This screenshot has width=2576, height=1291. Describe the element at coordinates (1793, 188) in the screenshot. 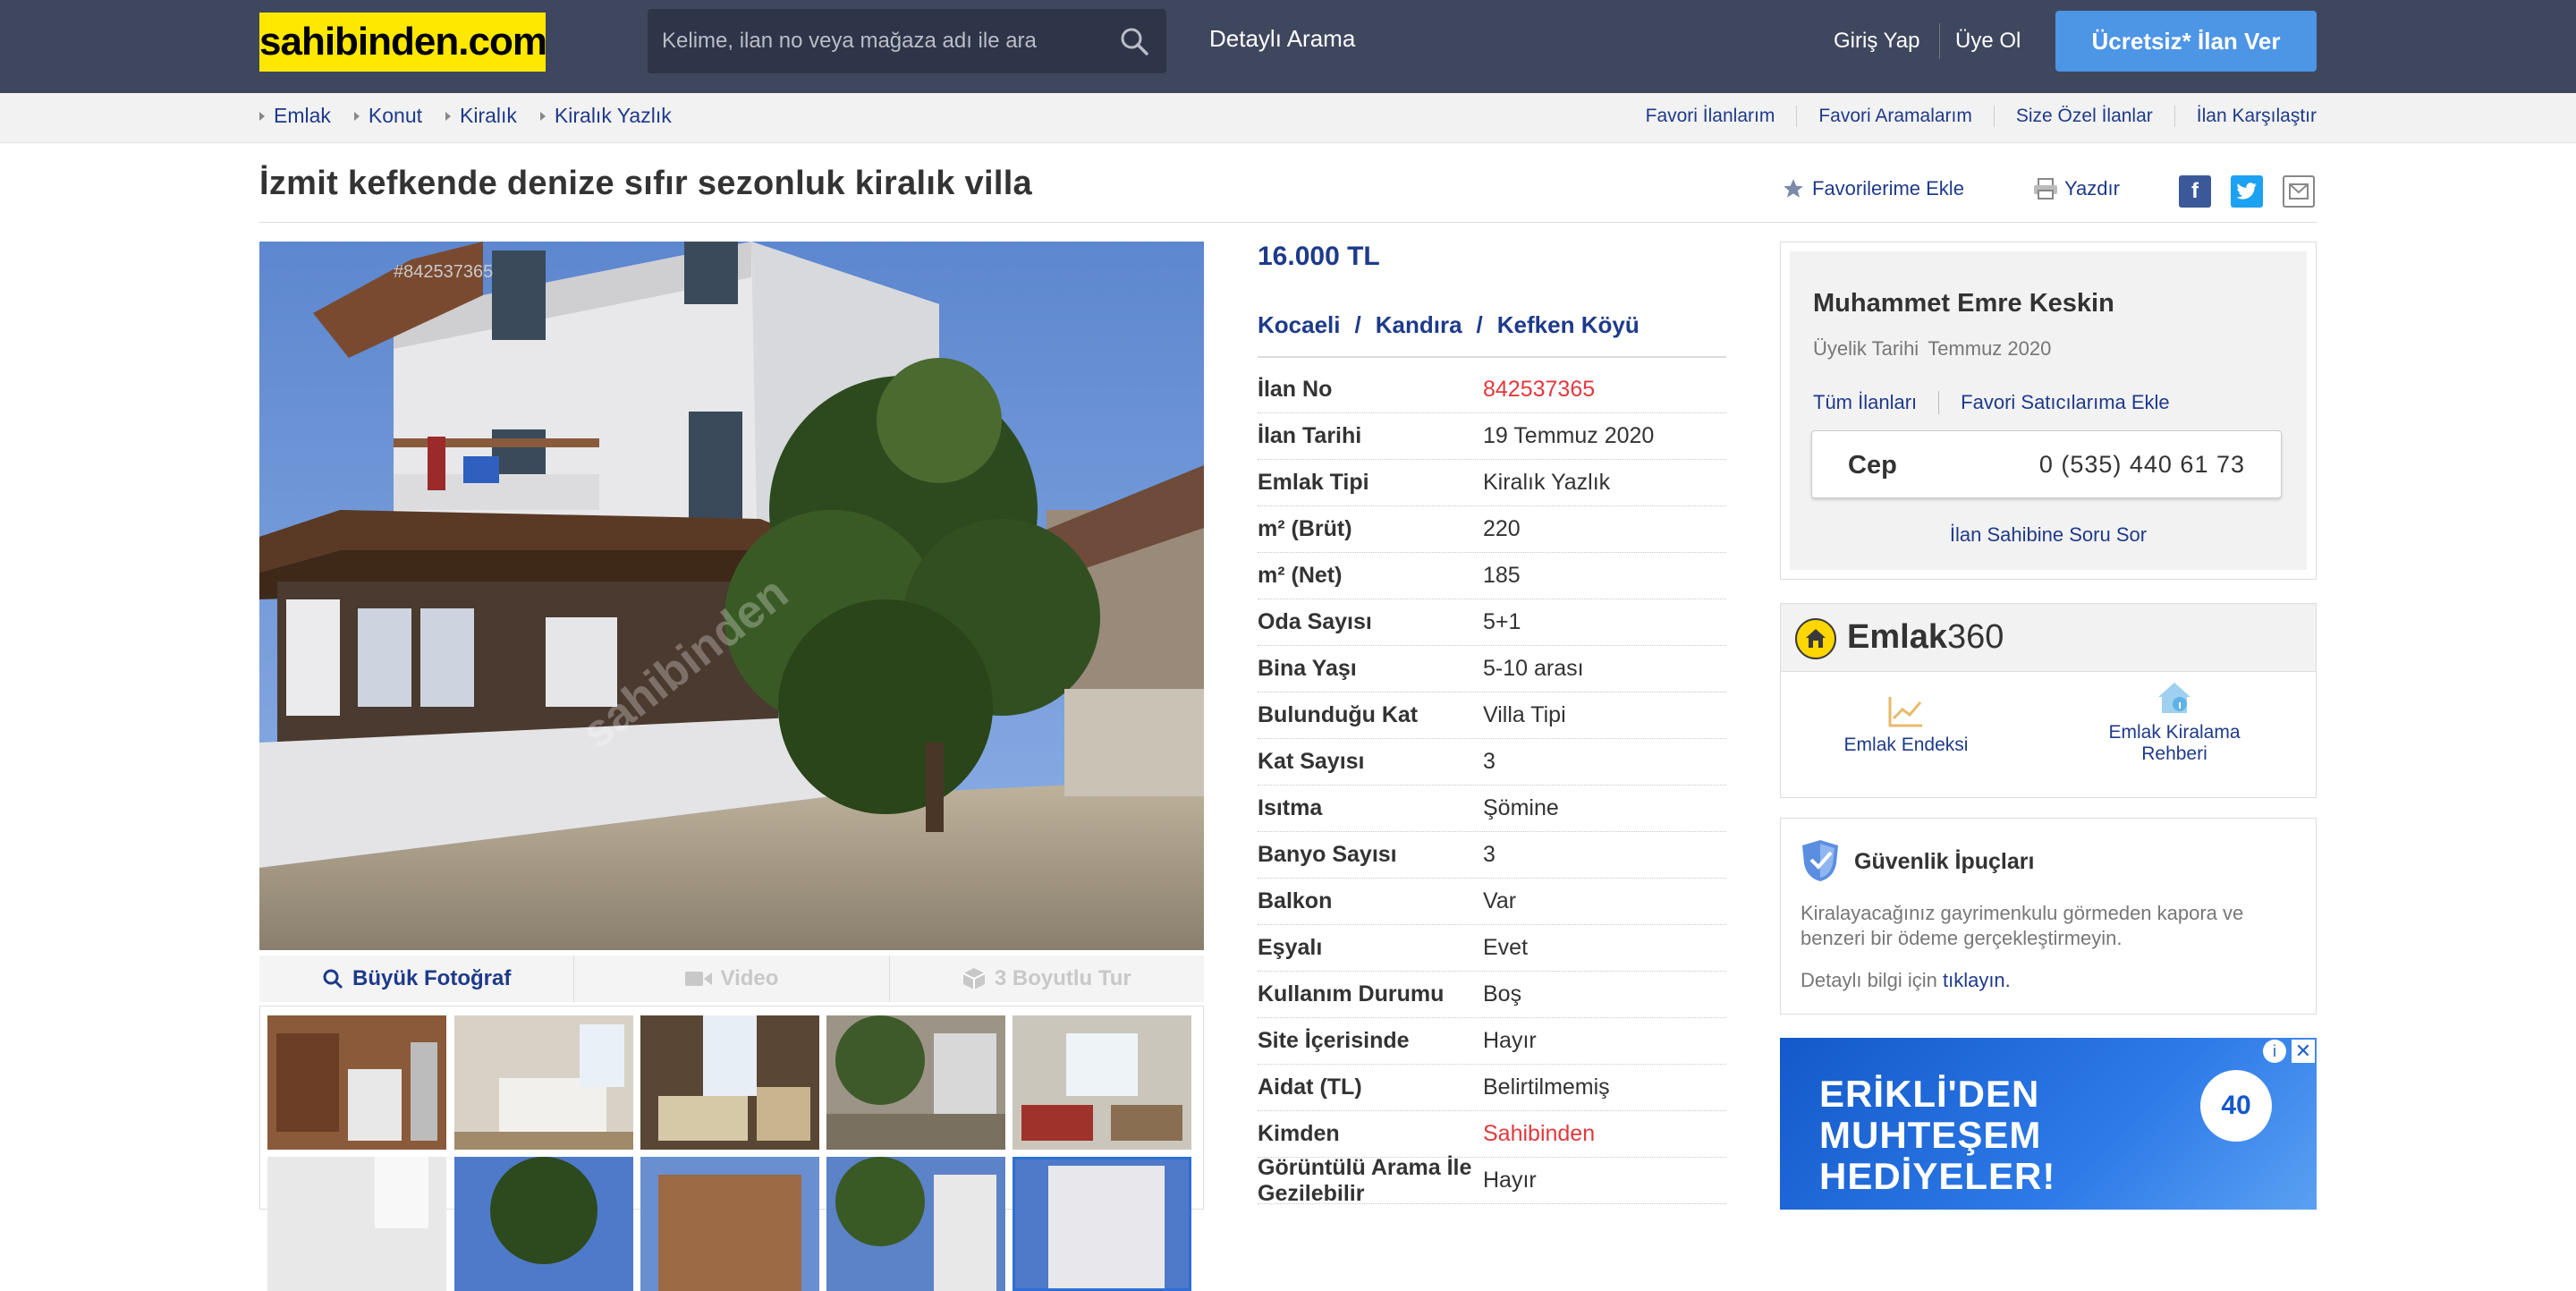

I see `star-icon` at that location.